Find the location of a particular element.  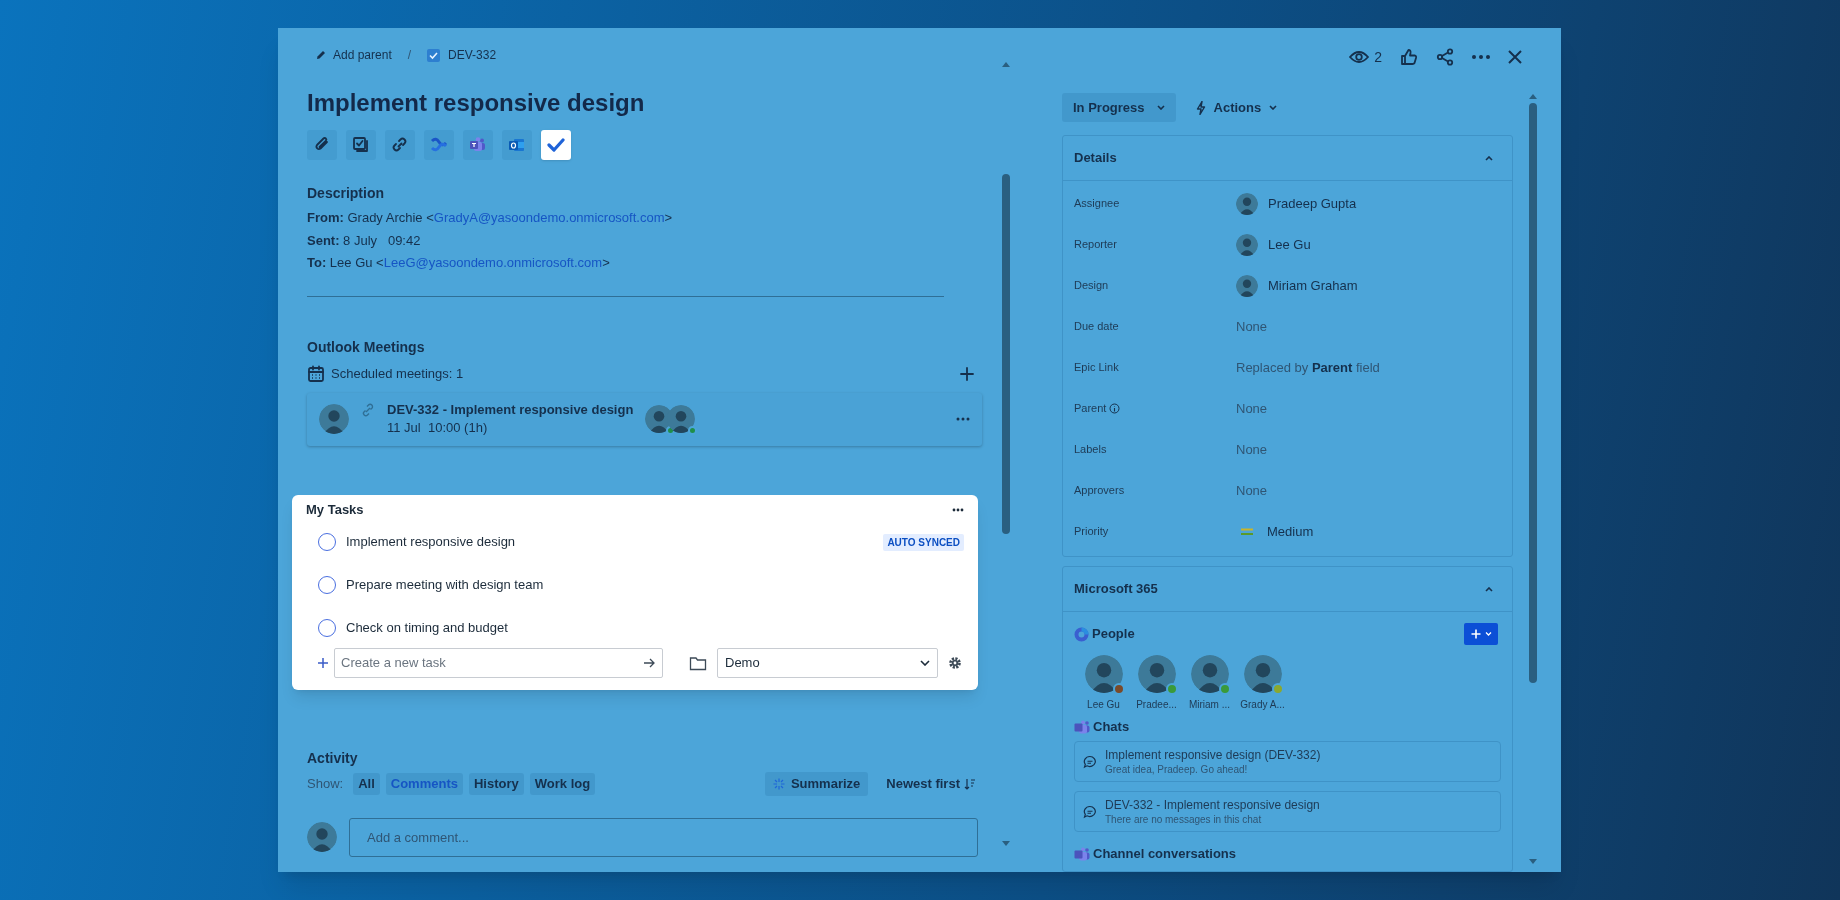

add-person-button is located at coordinates (1481, 634).